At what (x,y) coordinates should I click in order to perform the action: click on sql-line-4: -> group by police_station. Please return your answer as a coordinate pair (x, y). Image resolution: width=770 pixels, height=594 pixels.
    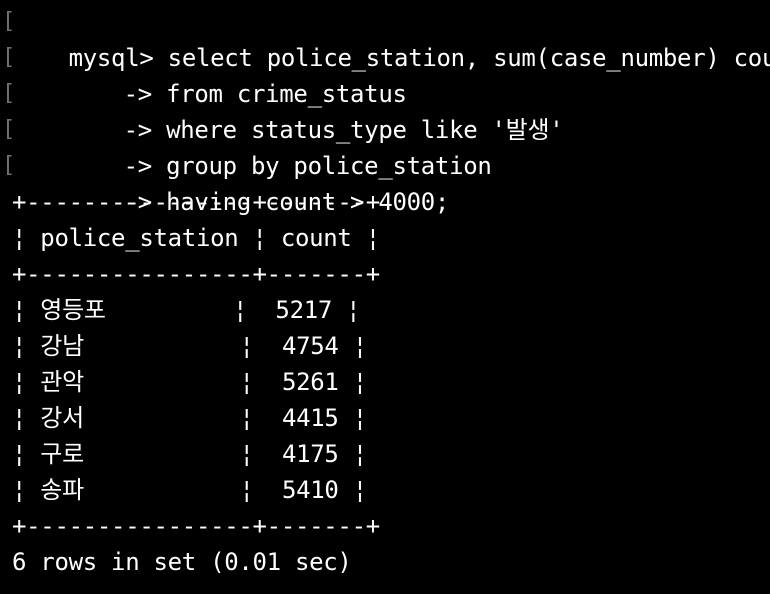
    Looking at the image, I should click on (252, 146).